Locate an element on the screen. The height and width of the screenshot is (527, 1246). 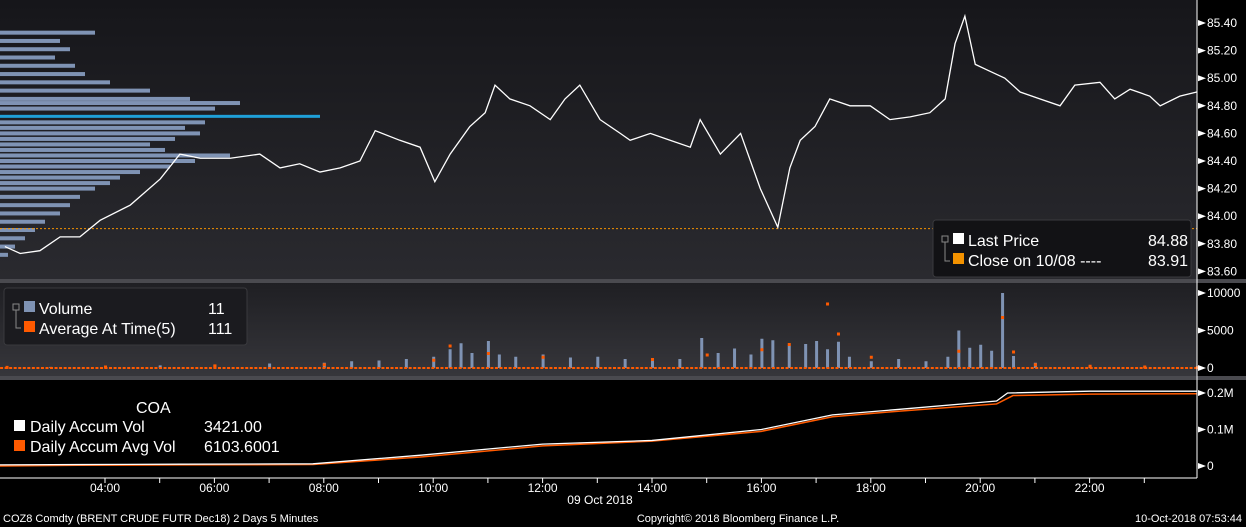
x-tick-label: 06:00 is located at coordinates (214, 488).